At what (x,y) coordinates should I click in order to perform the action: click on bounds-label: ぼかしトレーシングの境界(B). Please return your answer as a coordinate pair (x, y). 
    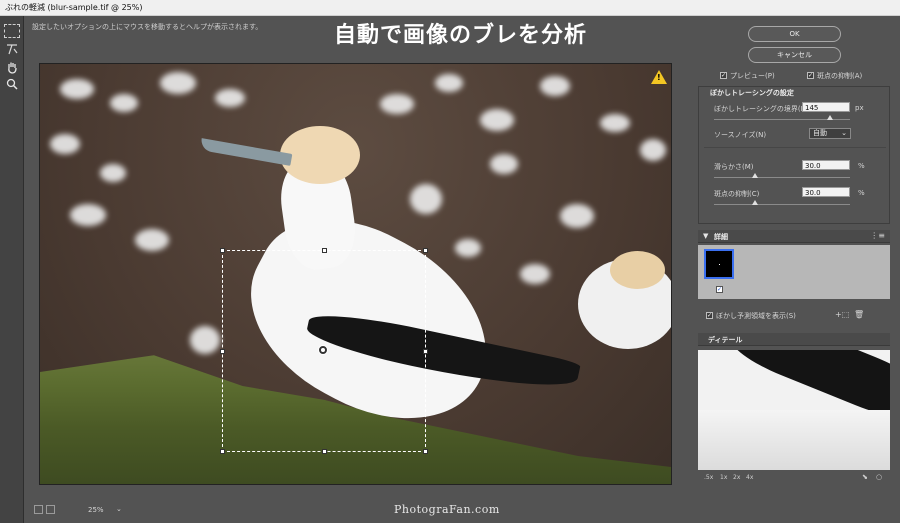
    Looking at the image, I should click on (761, 109).